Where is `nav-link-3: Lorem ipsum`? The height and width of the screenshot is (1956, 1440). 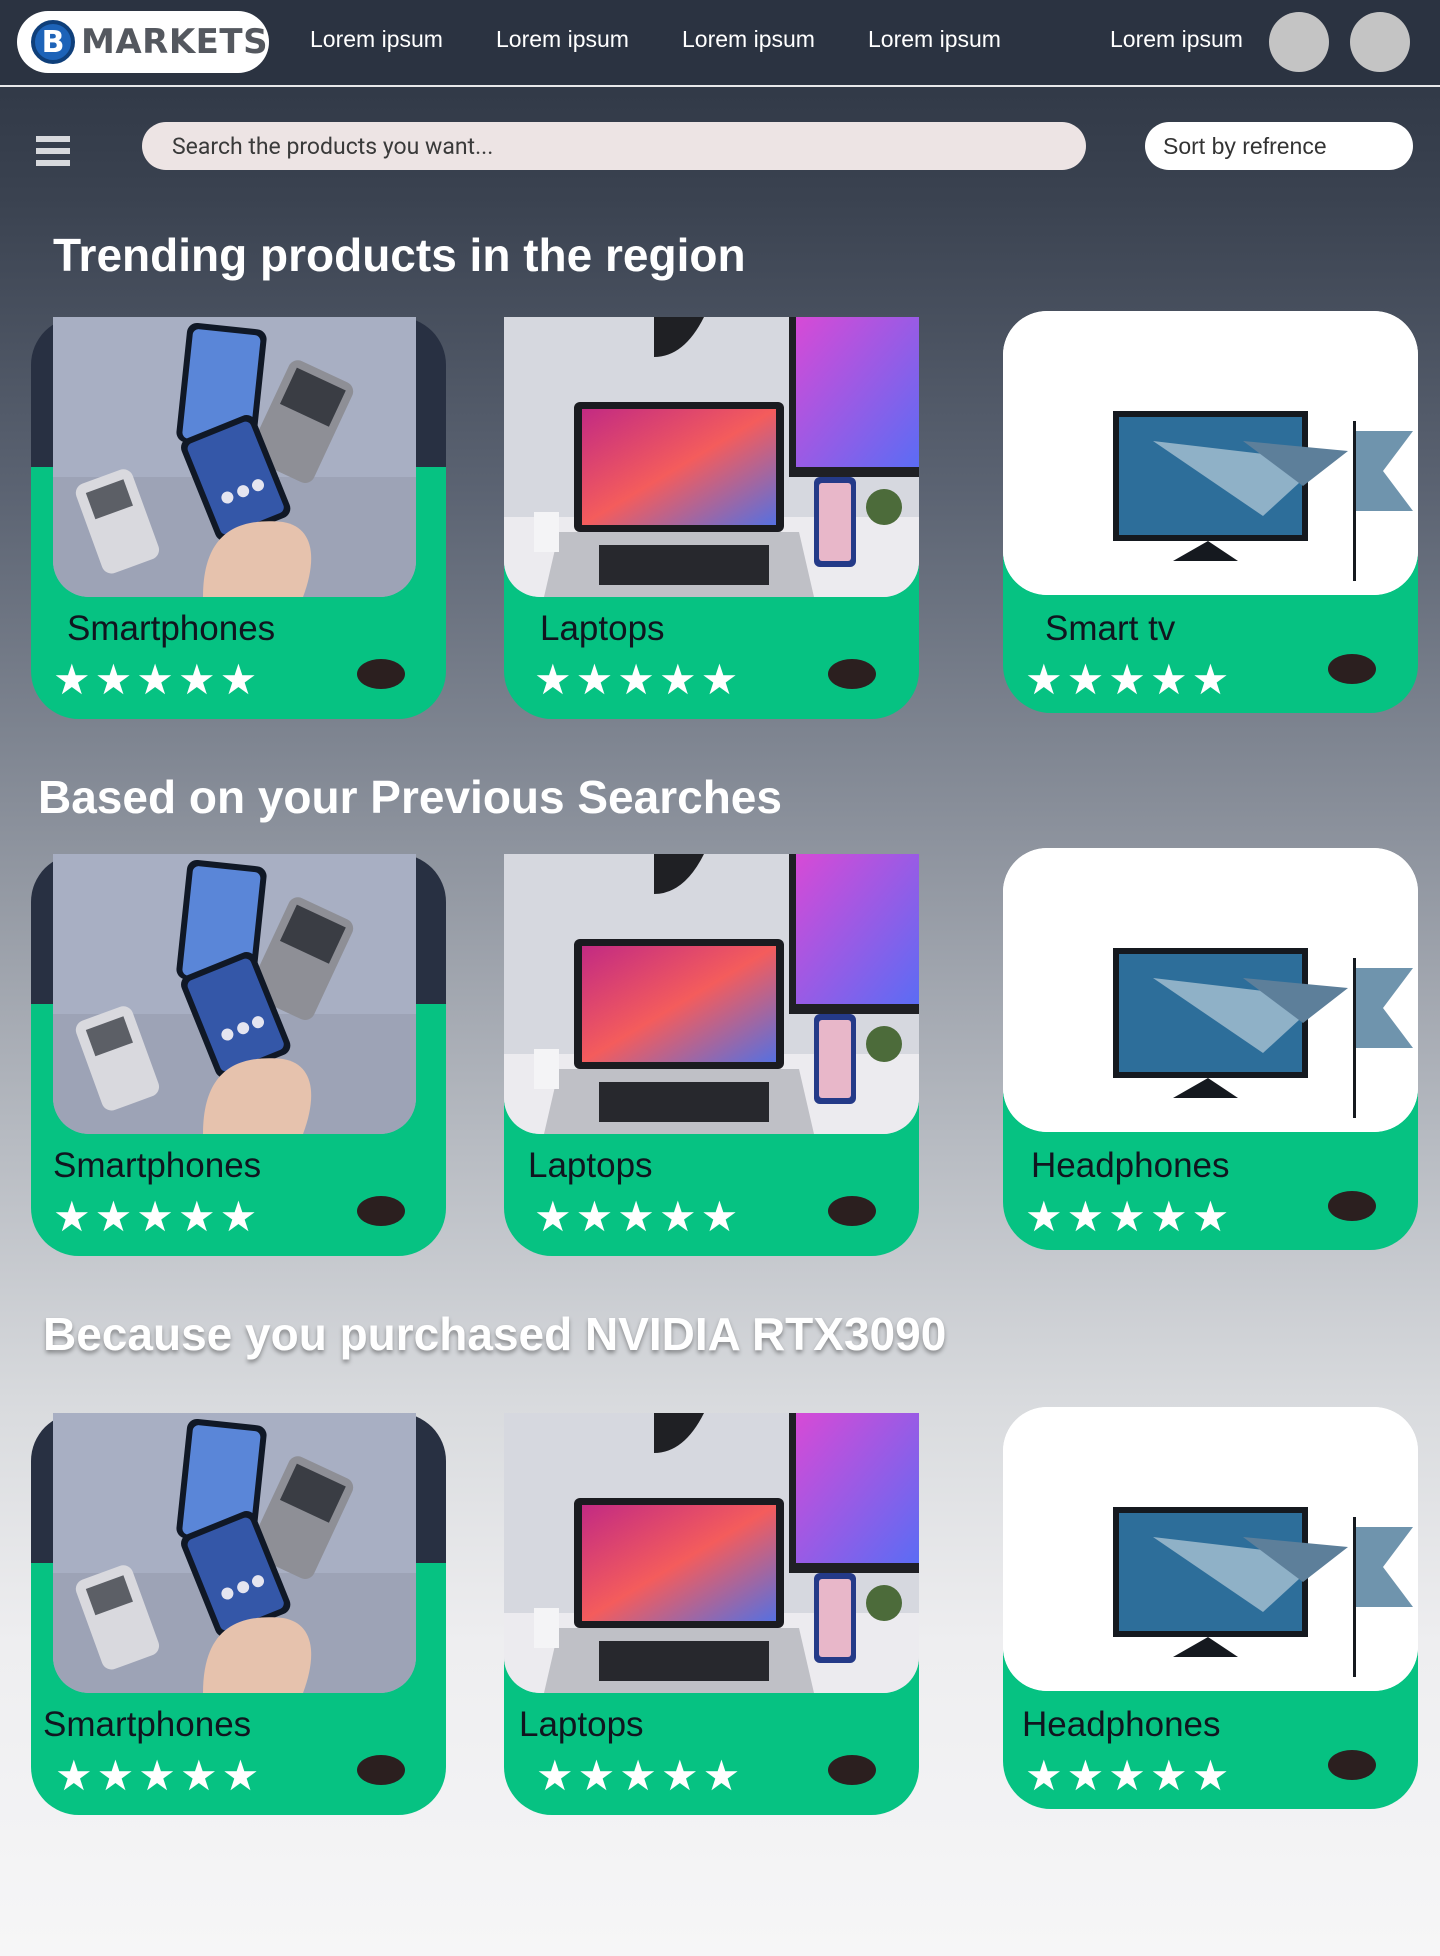 nav-link-3: Lorem ipsum is located at coordinates (748, 39).